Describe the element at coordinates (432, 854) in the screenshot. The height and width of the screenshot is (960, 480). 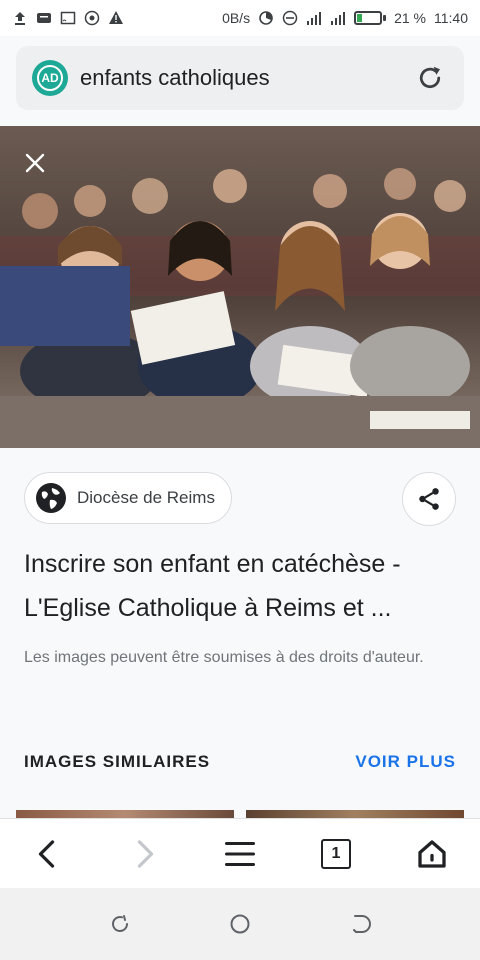
I see `home-icon` at that location.